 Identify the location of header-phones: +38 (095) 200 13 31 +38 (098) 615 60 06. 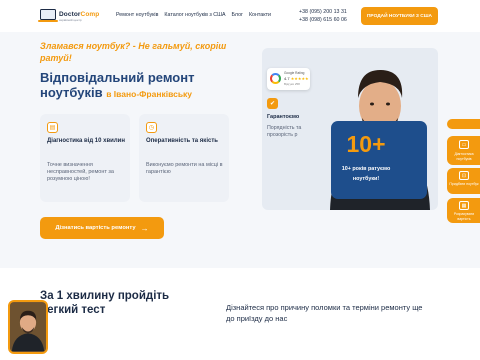
(323, 16).